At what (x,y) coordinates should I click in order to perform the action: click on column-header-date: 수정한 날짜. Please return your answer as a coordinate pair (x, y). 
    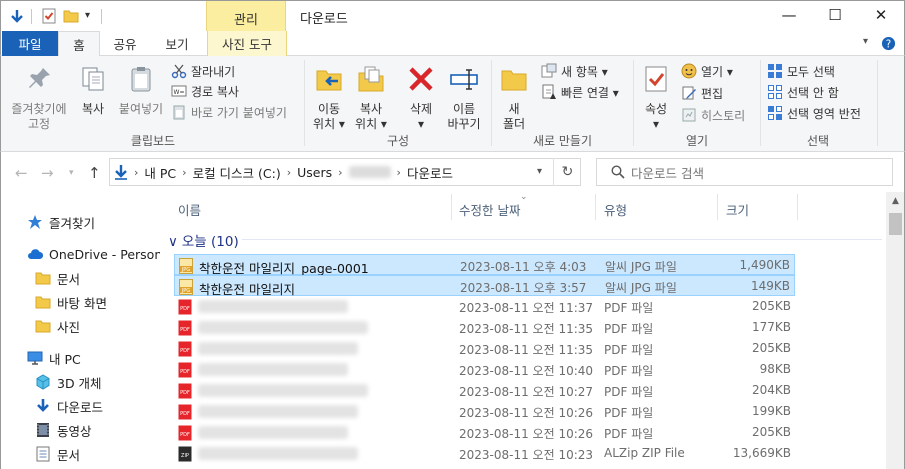
    Looking at the image, I should click on (489, 209).